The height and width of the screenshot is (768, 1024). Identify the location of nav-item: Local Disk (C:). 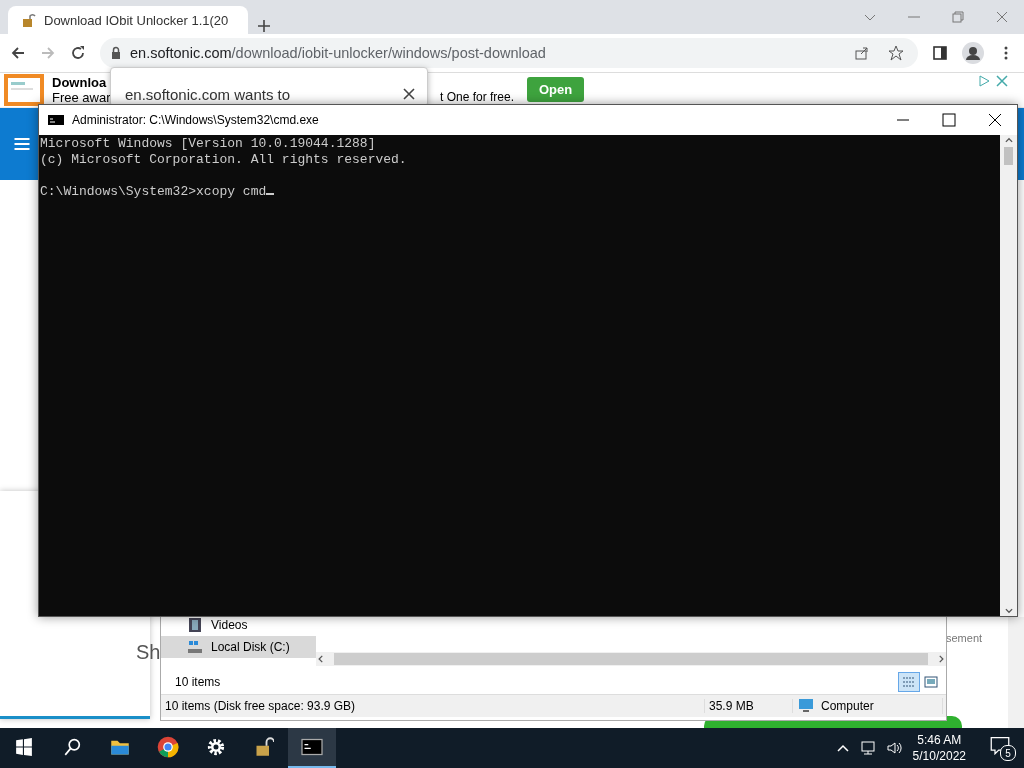
(238, 647).